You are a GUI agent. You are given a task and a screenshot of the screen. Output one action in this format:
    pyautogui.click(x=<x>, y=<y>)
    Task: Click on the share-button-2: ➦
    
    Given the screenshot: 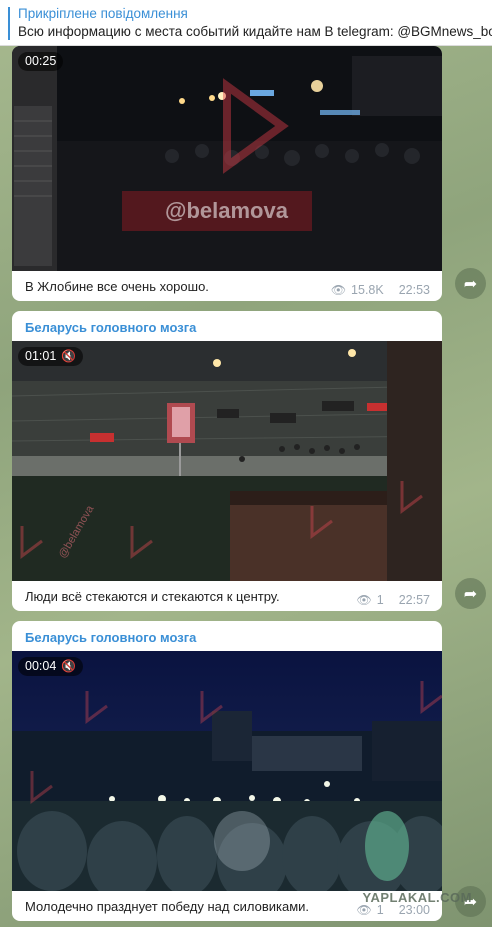 What is the action you would take?
    pyautogui.click(x=470, y=593)
    